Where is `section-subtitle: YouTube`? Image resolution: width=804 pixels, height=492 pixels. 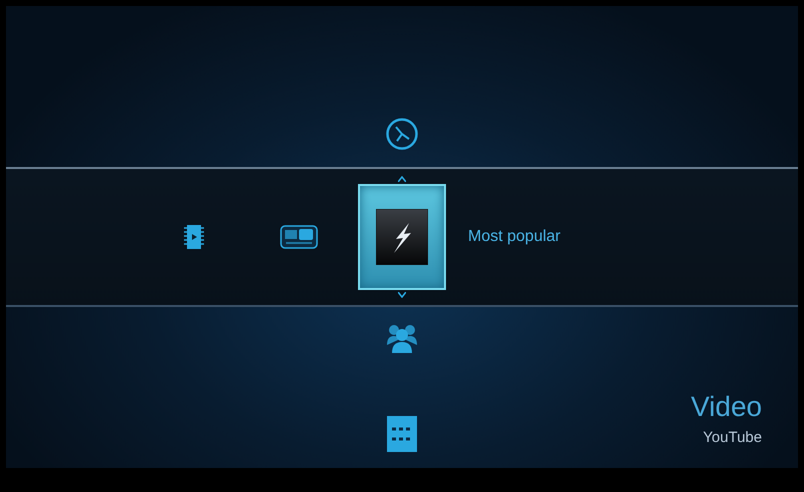 section-subtitle: YouTube is located at coordinates (732, 437).